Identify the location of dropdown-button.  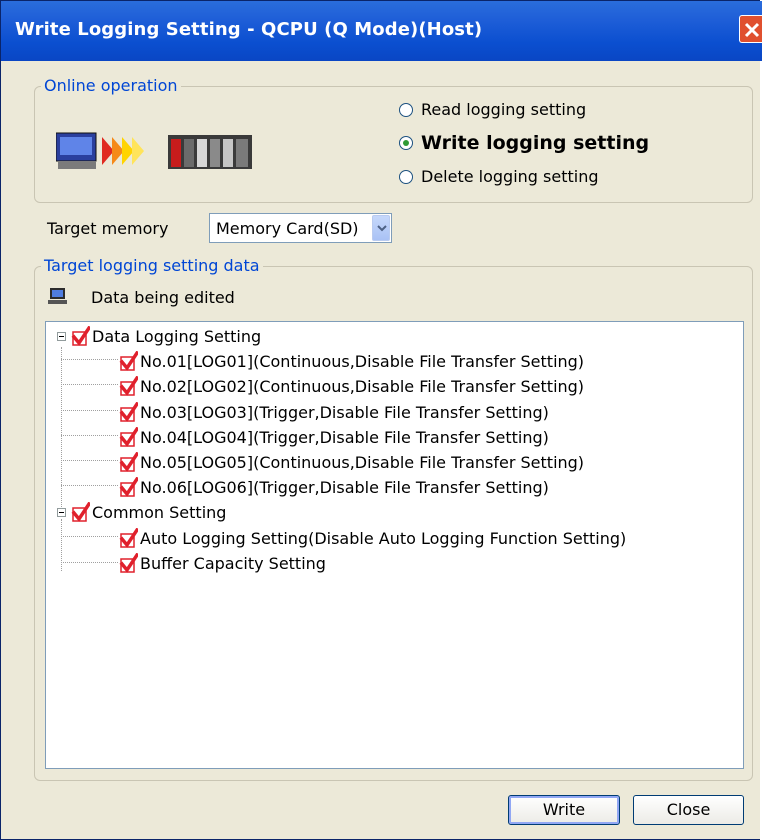
(381, 228).